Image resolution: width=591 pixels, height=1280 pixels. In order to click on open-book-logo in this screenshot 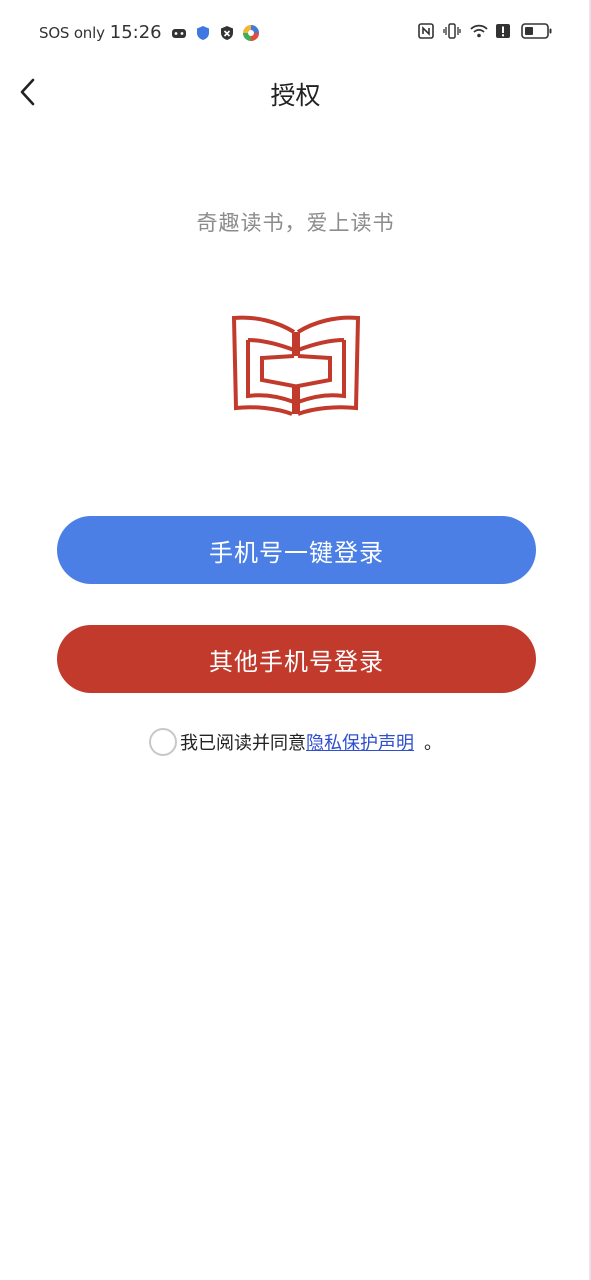, I will do `click(296, 366)`.